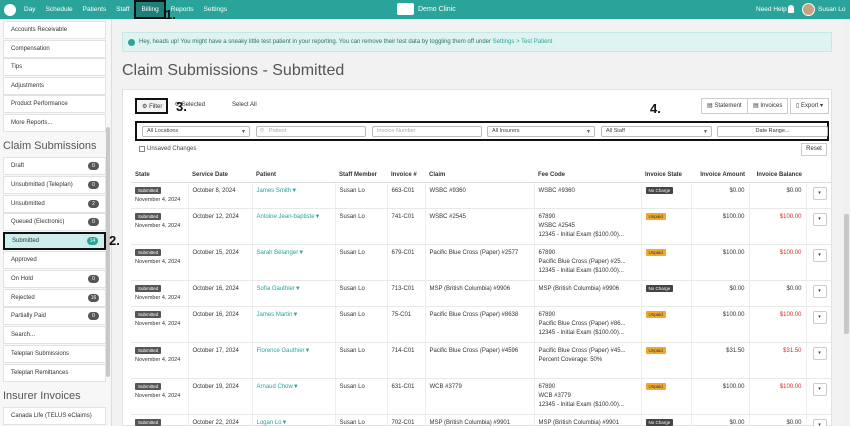  Describe the element at coordinates (54, 30) in the screenshot. I see `sidebar-item-accounts-receivable: Accounts Receivable` at that location.